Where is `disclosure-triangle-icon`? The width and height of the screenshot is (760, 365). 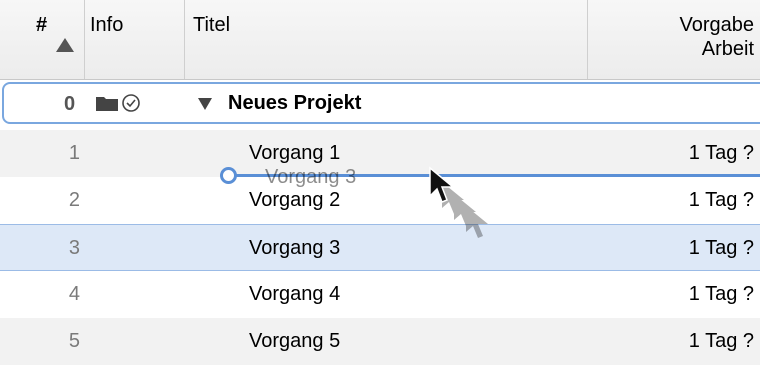
disclosure-triangle-icon is located at coordinates (205, 104).